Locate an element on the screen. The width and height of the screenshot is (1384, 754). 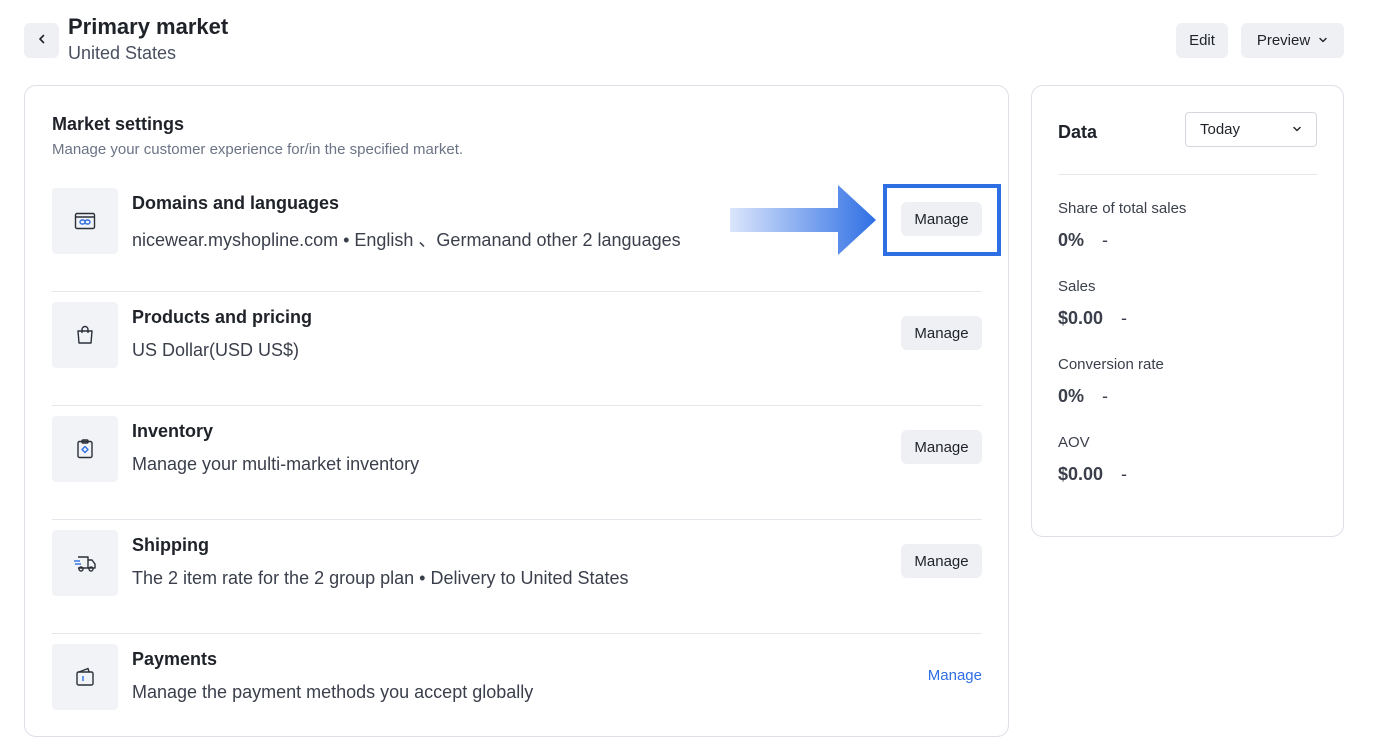
row-title: Domains and languages is located at coordinates (236, 203).